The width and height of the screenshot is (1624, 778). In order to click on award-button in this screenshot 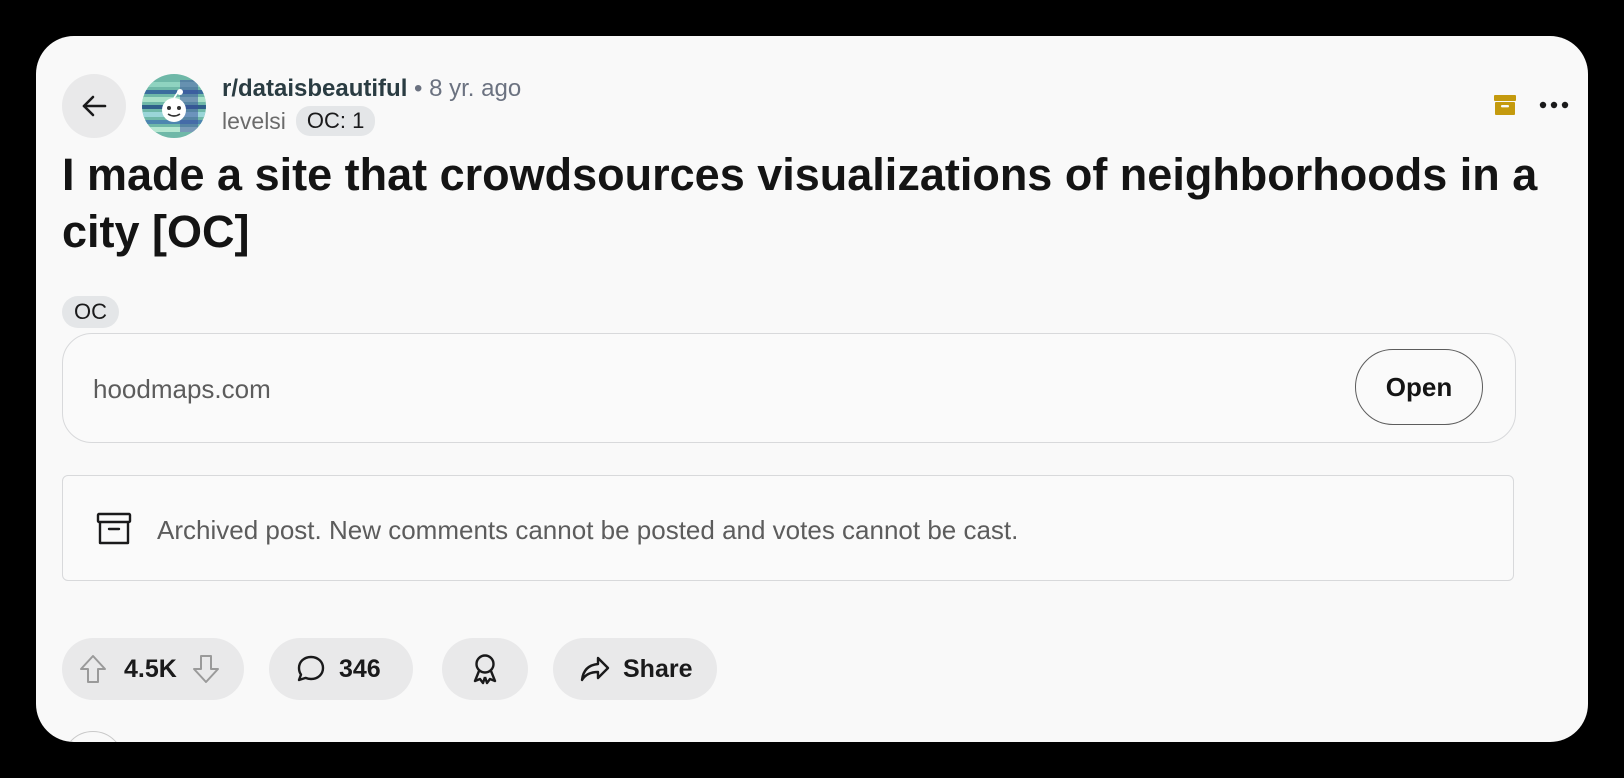, I will do `click(485, 669)`.